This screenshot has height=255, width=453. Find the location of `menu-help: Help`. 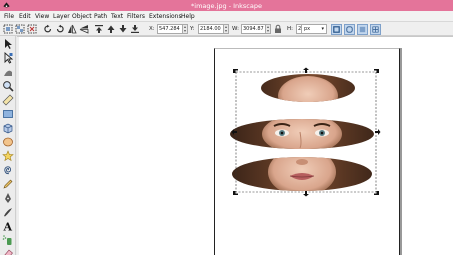

menu-help: Help is located at coordinates (188, 16).